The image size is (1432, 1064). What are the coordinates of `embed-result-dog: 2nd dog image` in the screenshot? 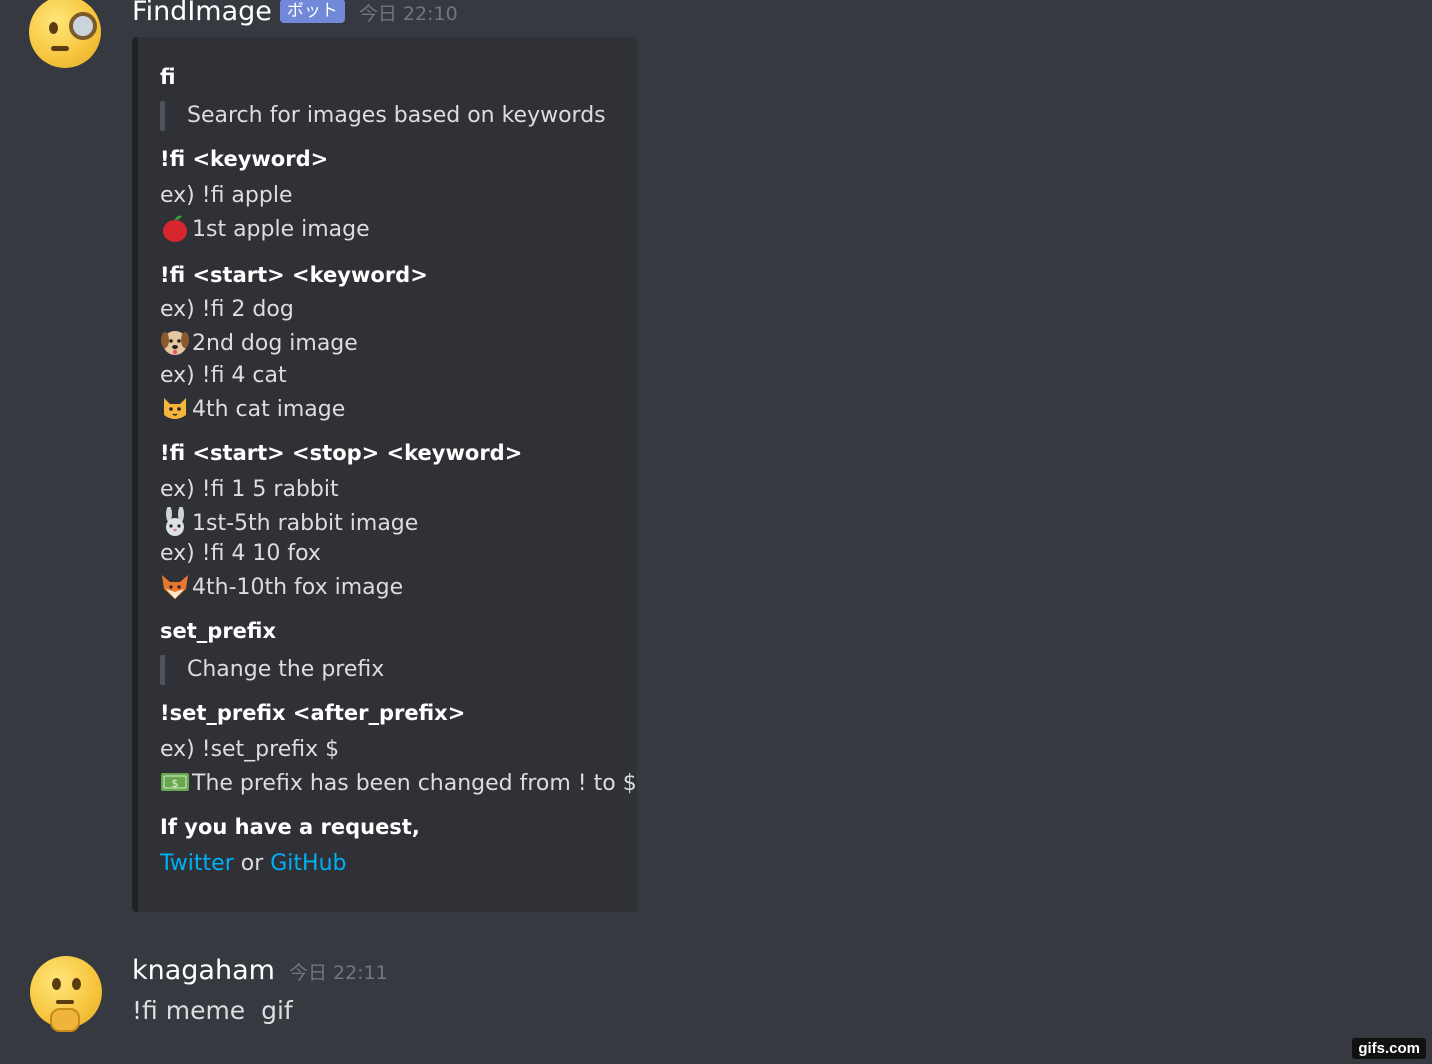 It's located at (259, 344).